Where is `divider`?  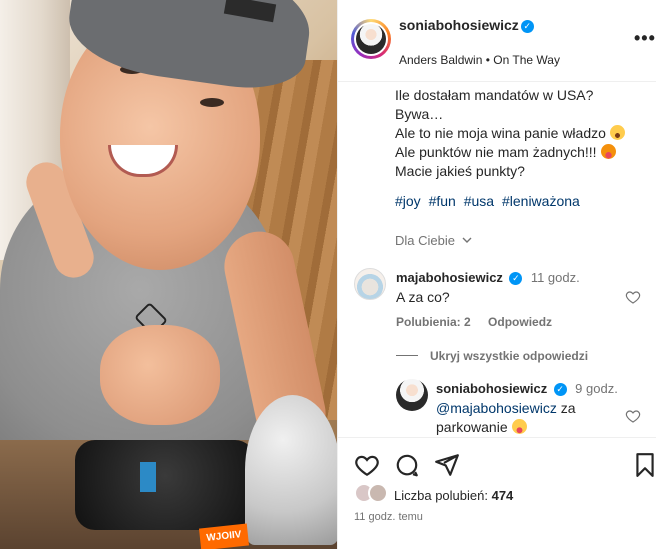 divider is located at coordinates (407, 355).